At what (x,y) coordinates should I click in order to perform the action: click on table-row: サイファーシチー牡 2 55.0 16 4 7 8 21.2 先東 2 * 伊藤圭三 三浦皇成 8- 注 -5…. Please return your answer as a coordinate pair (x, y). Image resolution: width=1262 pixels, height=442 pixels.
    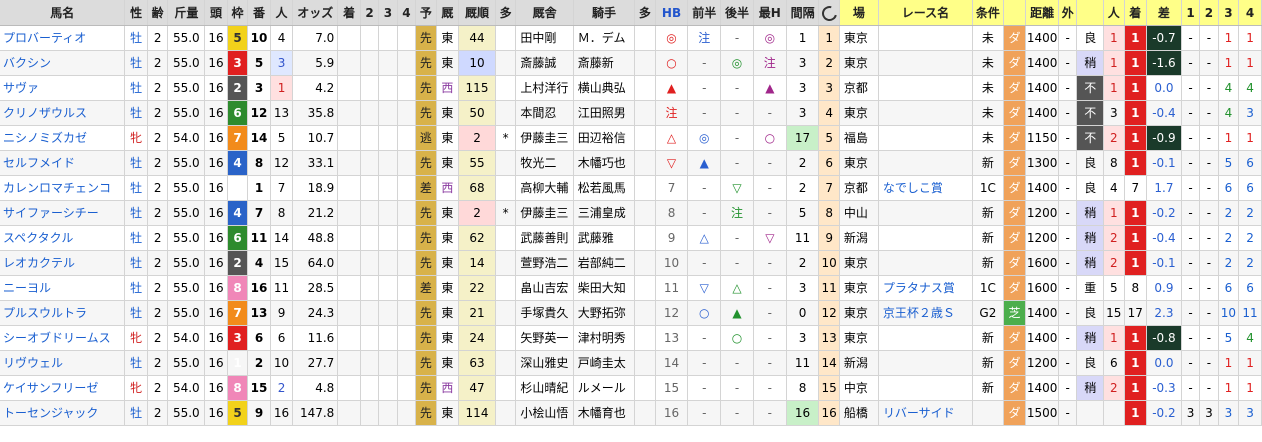
    Looking at the image, I should click on (631, 213).